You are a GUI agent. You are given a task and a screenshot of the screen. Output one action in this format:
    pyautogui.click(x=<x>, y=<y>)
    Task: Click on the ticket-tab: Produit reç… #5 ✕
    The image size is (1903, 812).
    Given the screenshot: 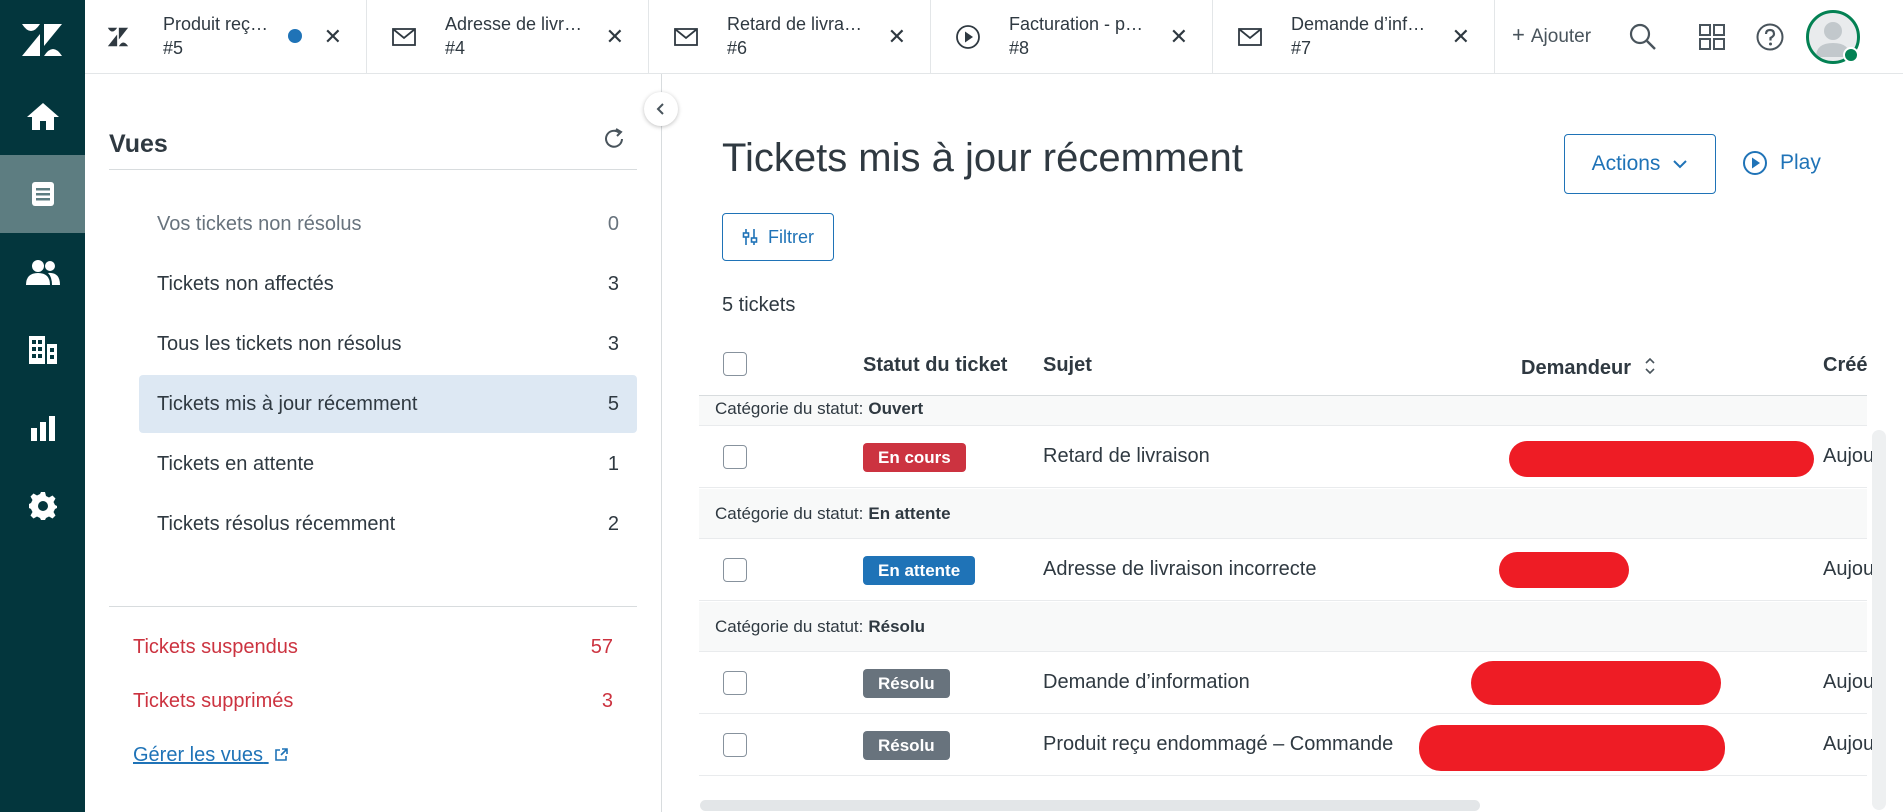 What is the action you would take?
    pyautogui.click(x=226, y=37)
    